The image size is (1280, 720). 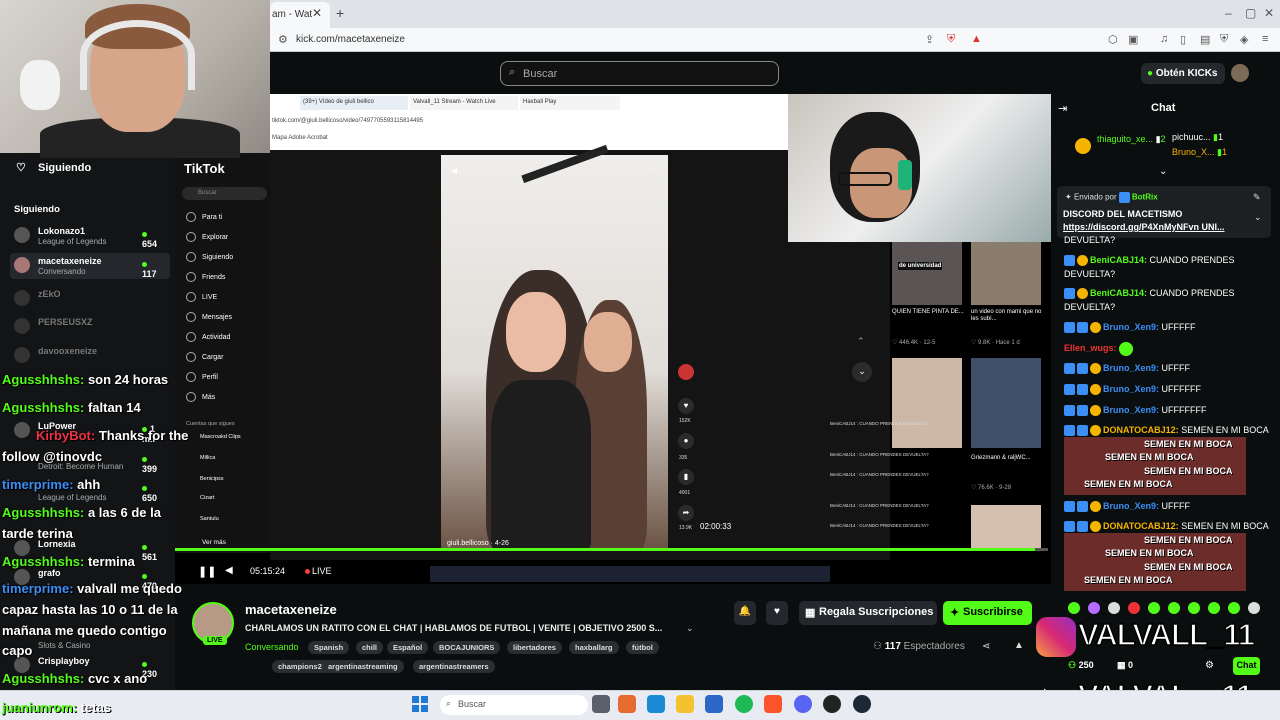 What do you see at coordinates (1240, 73) in the screenshot?
I see `user-avatar` at bounding box center [1240, 73].